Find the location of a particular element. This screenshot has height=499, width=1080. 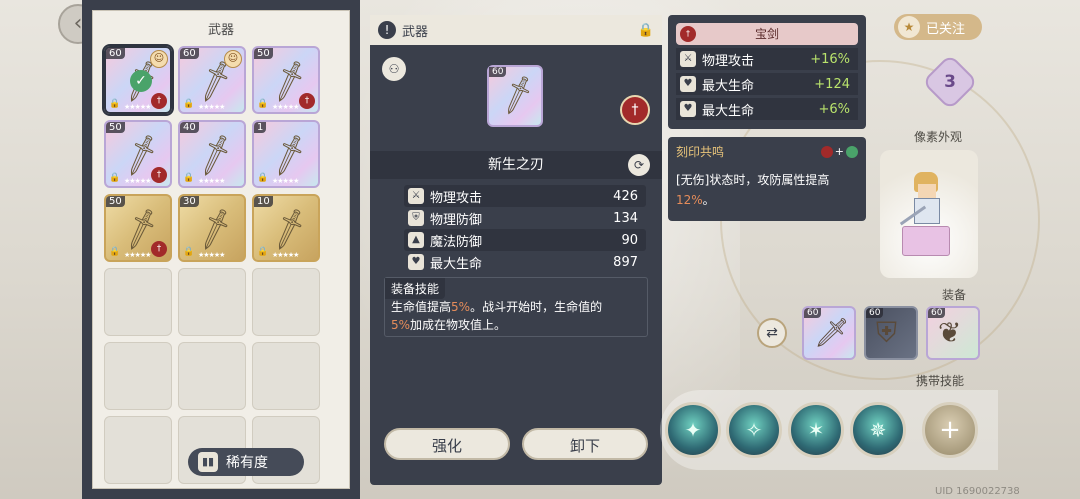

shield-icon: ⛨ is located at coordinates (416, 218).